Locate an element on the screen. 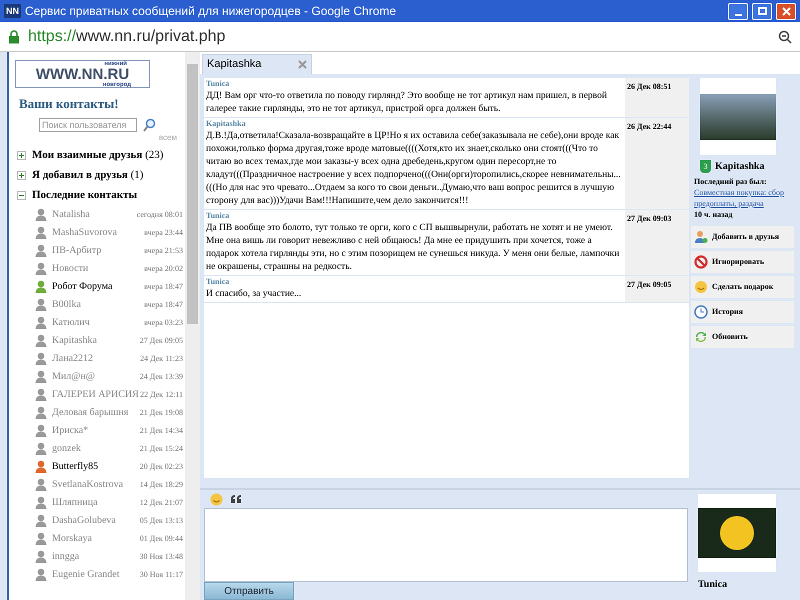 This screenshot has width=800, height=600. contact-row: Шляпница 12 Дек 21:07 is located at coordinates (97, 503).